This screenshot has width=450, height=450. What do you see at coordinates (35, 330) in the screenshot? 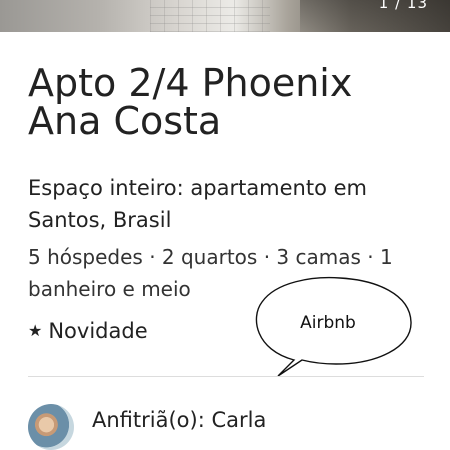
I see `star-icon: ★` at bounding box center [35, 330].